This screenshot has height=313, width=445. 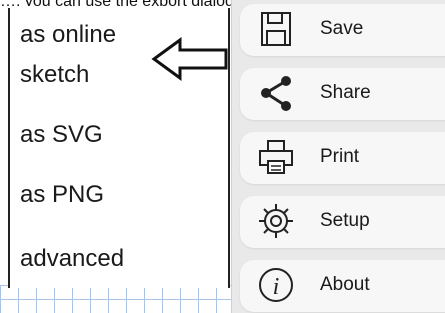 I want to click on share-button: Share, so click(x=342, y=94).